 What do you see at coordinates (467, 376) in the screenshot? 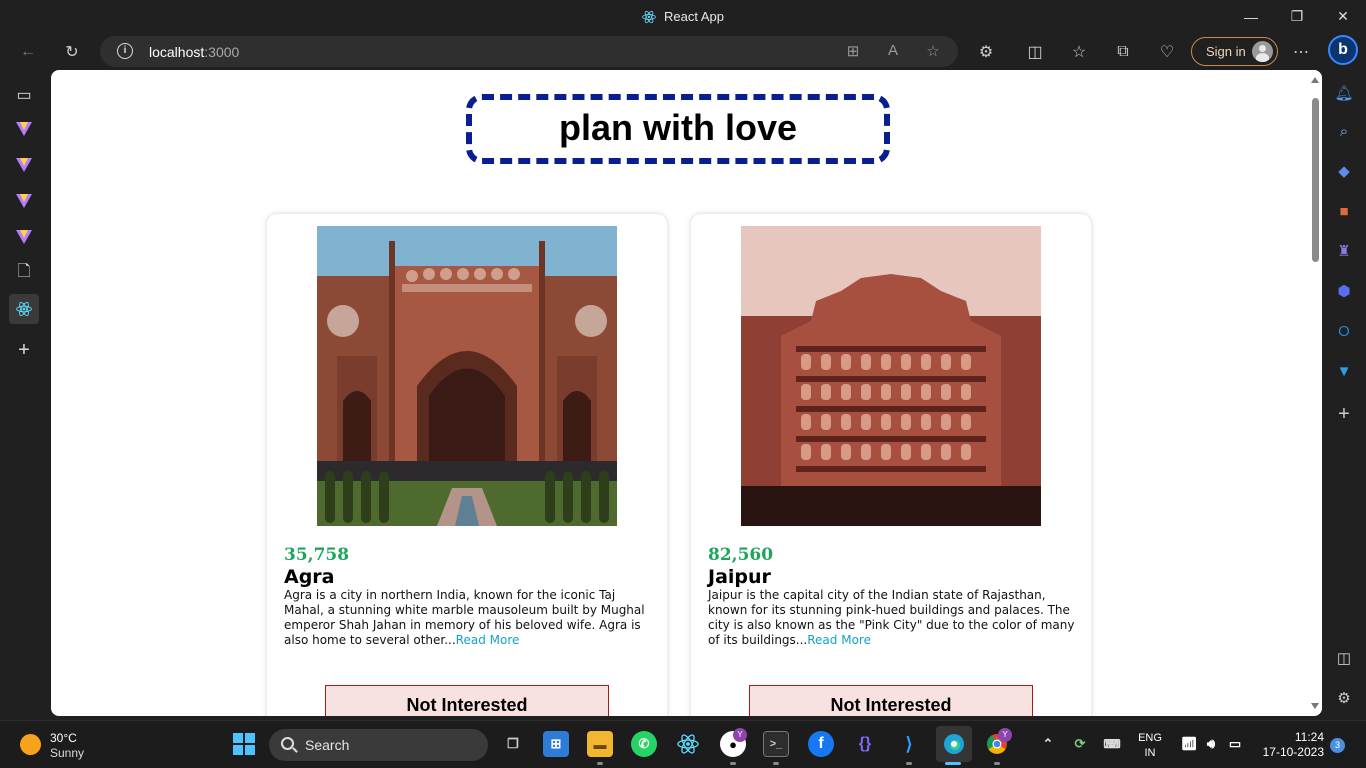
I see `agra-image` at bounding box center [467, 376].